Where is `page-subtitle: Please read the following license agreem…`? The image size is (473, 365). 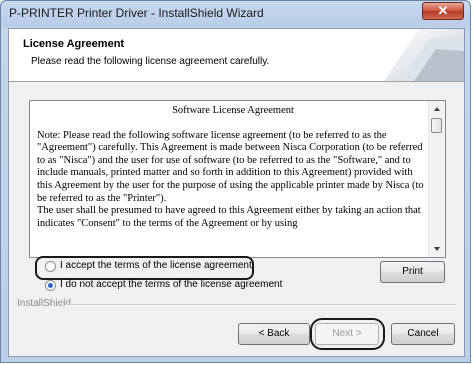 page-subtitle: Please read the following license agreem… is located at coordinates (150, 61).